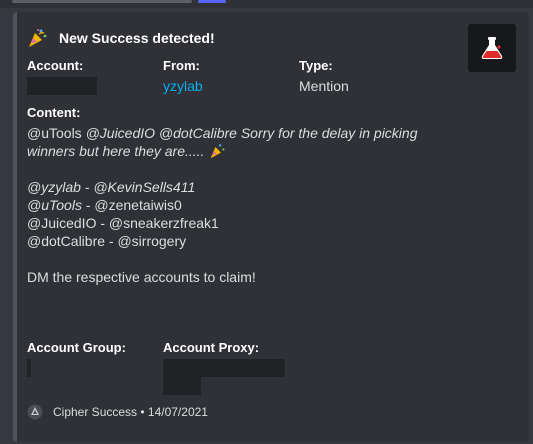 This screenshot has width=533, height=444. What do you see at coordinates (237, 205) in the screenshot?
I see `content-line-5: @uTools - @zenetaiwis0` at bounding box center [237, 205].